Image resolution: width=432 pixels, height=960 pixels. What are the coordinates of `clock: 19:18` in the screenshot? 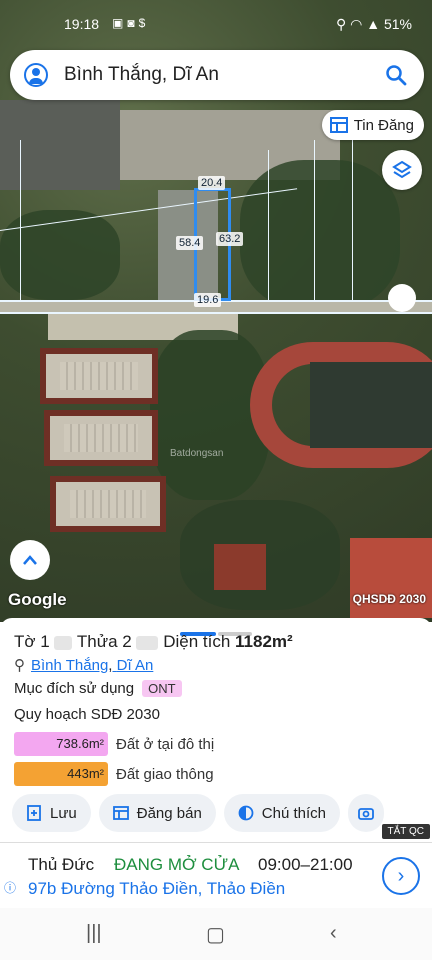 It's located at (82, 24).